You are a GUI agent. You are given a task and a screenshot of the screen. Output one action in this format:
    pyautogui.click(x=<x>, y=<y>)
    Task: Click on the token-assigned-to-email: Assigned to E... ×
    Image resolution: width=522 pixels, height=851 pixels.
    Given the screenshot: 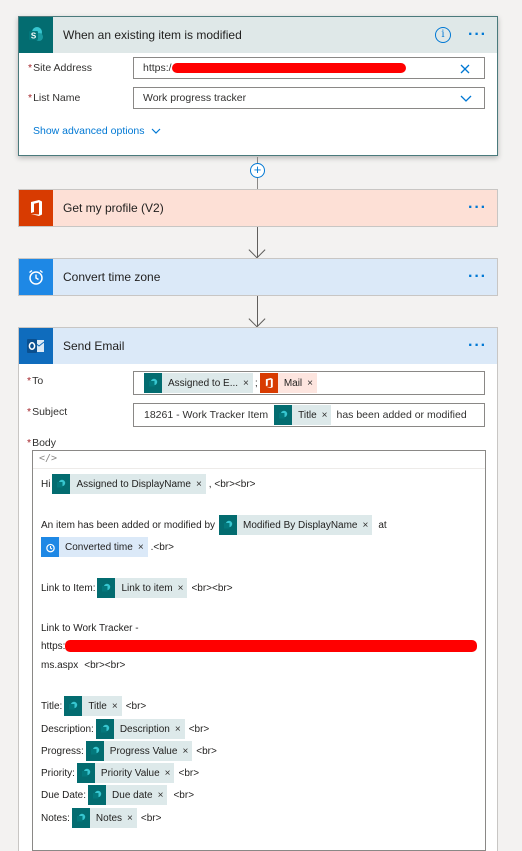 What is the action you would take?
    pyautogui.click(x=198, y=383)
    